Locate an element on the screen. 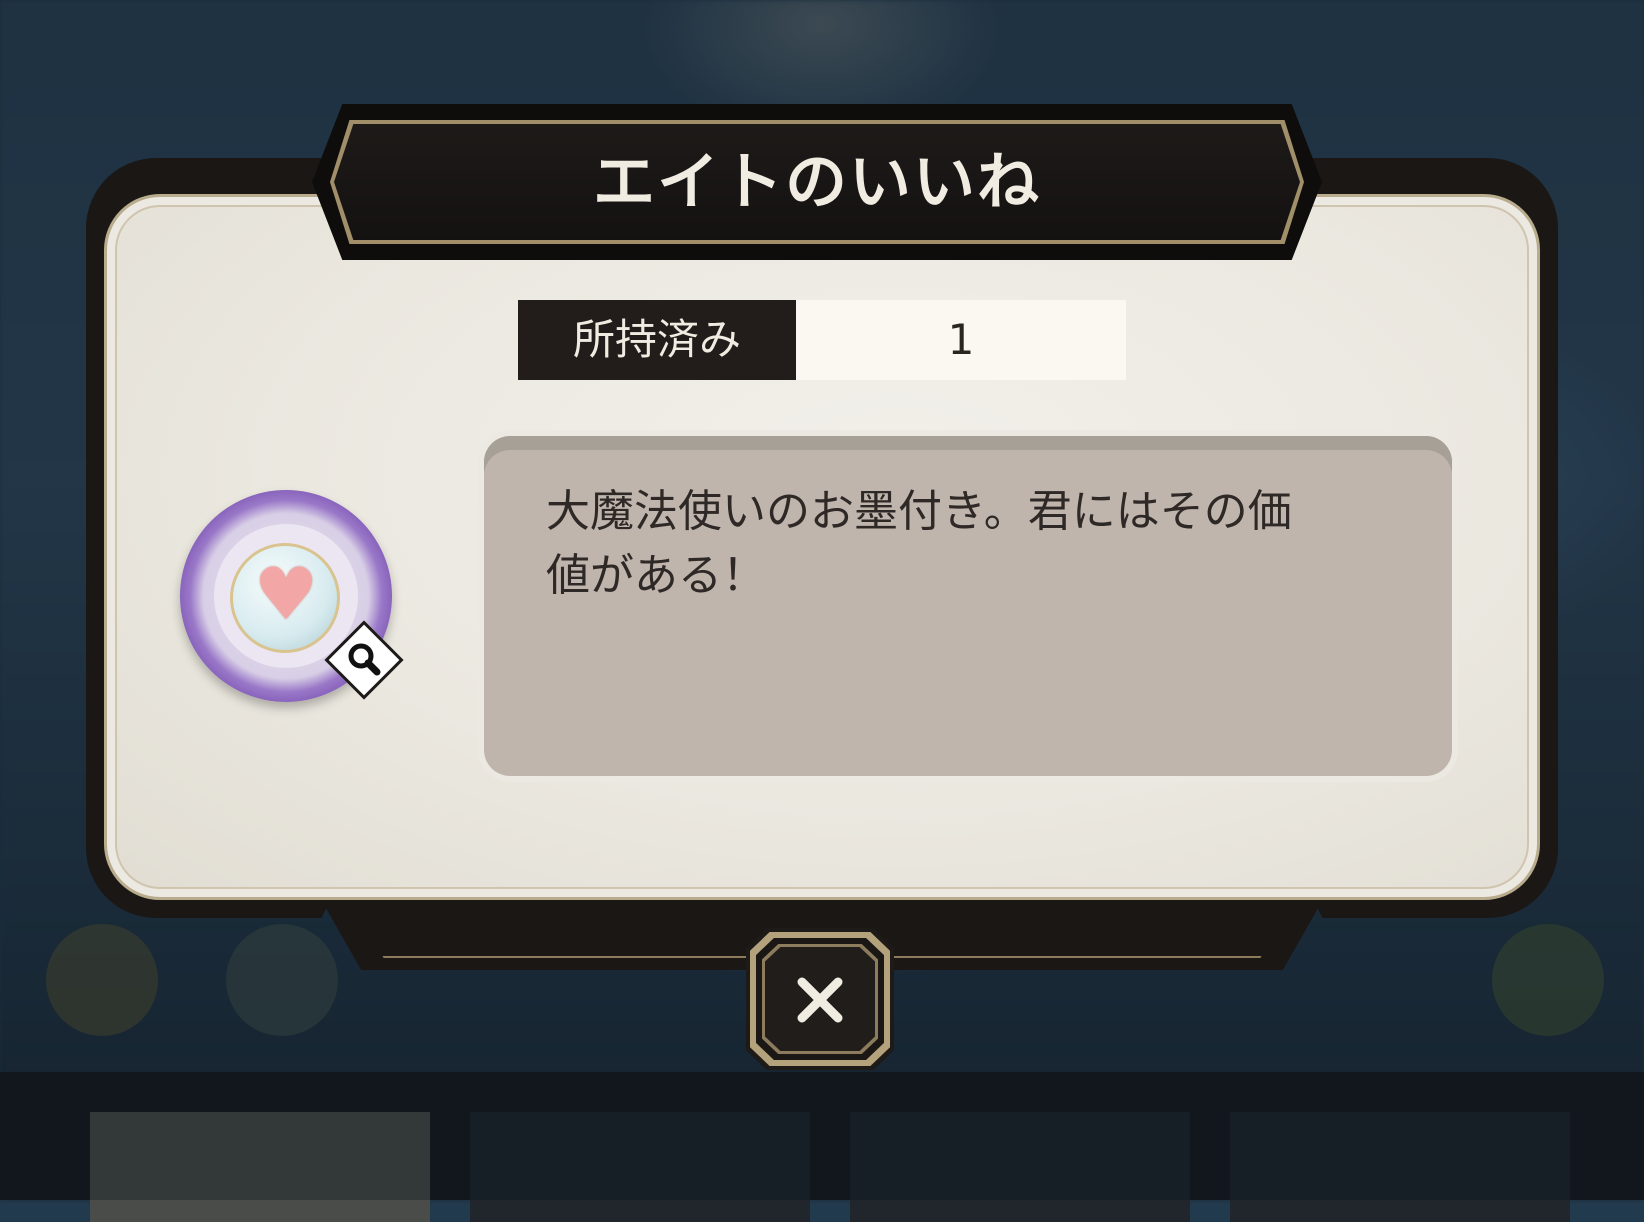 The width and height of the screenshot is (1644, 1222). owned-count: 1 is located at coordinates (961, 340).